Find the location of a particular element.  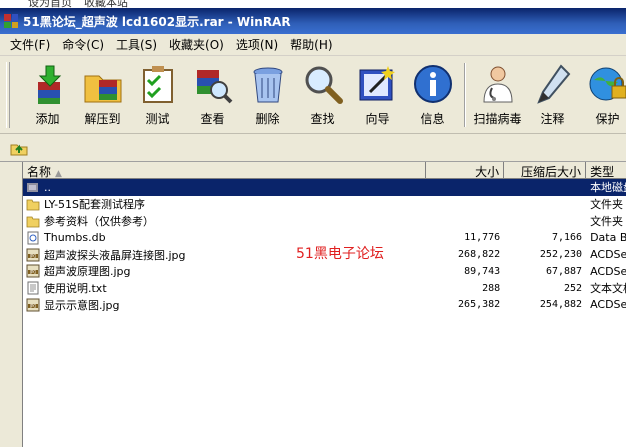

delete-button: 删除 is located at coordinates (267, 95).